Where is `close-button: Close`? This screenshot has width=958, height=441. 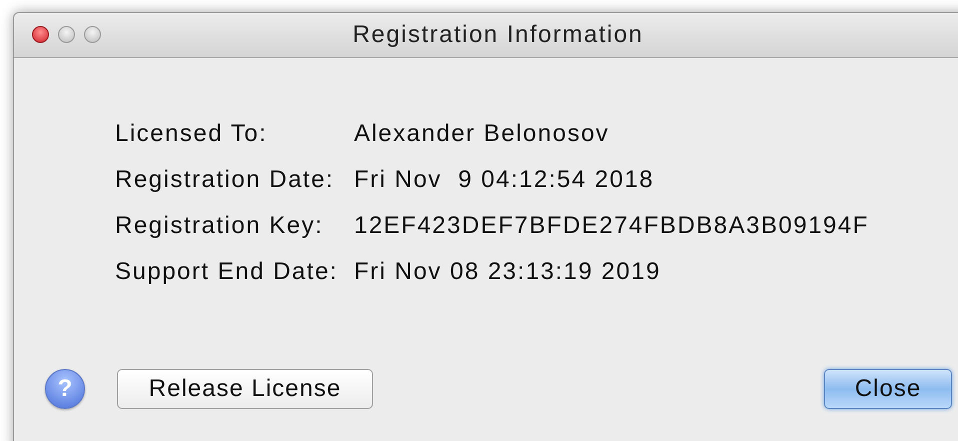 close-button: Close is located at coordinates (888, 389).